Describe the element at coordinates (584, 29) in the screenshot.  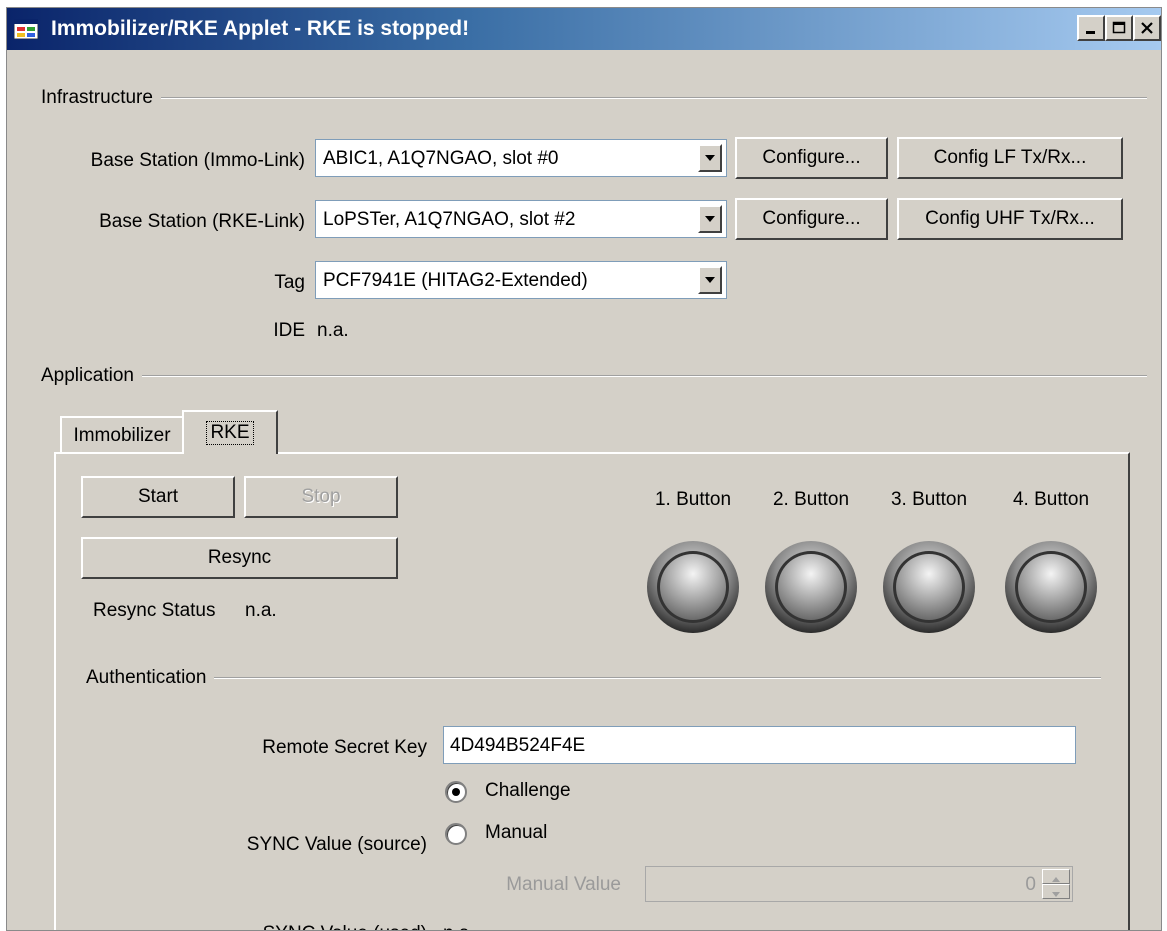
I see `title-bar: Immobilizer/RKE Applet - RKE is stopped!` at that location.